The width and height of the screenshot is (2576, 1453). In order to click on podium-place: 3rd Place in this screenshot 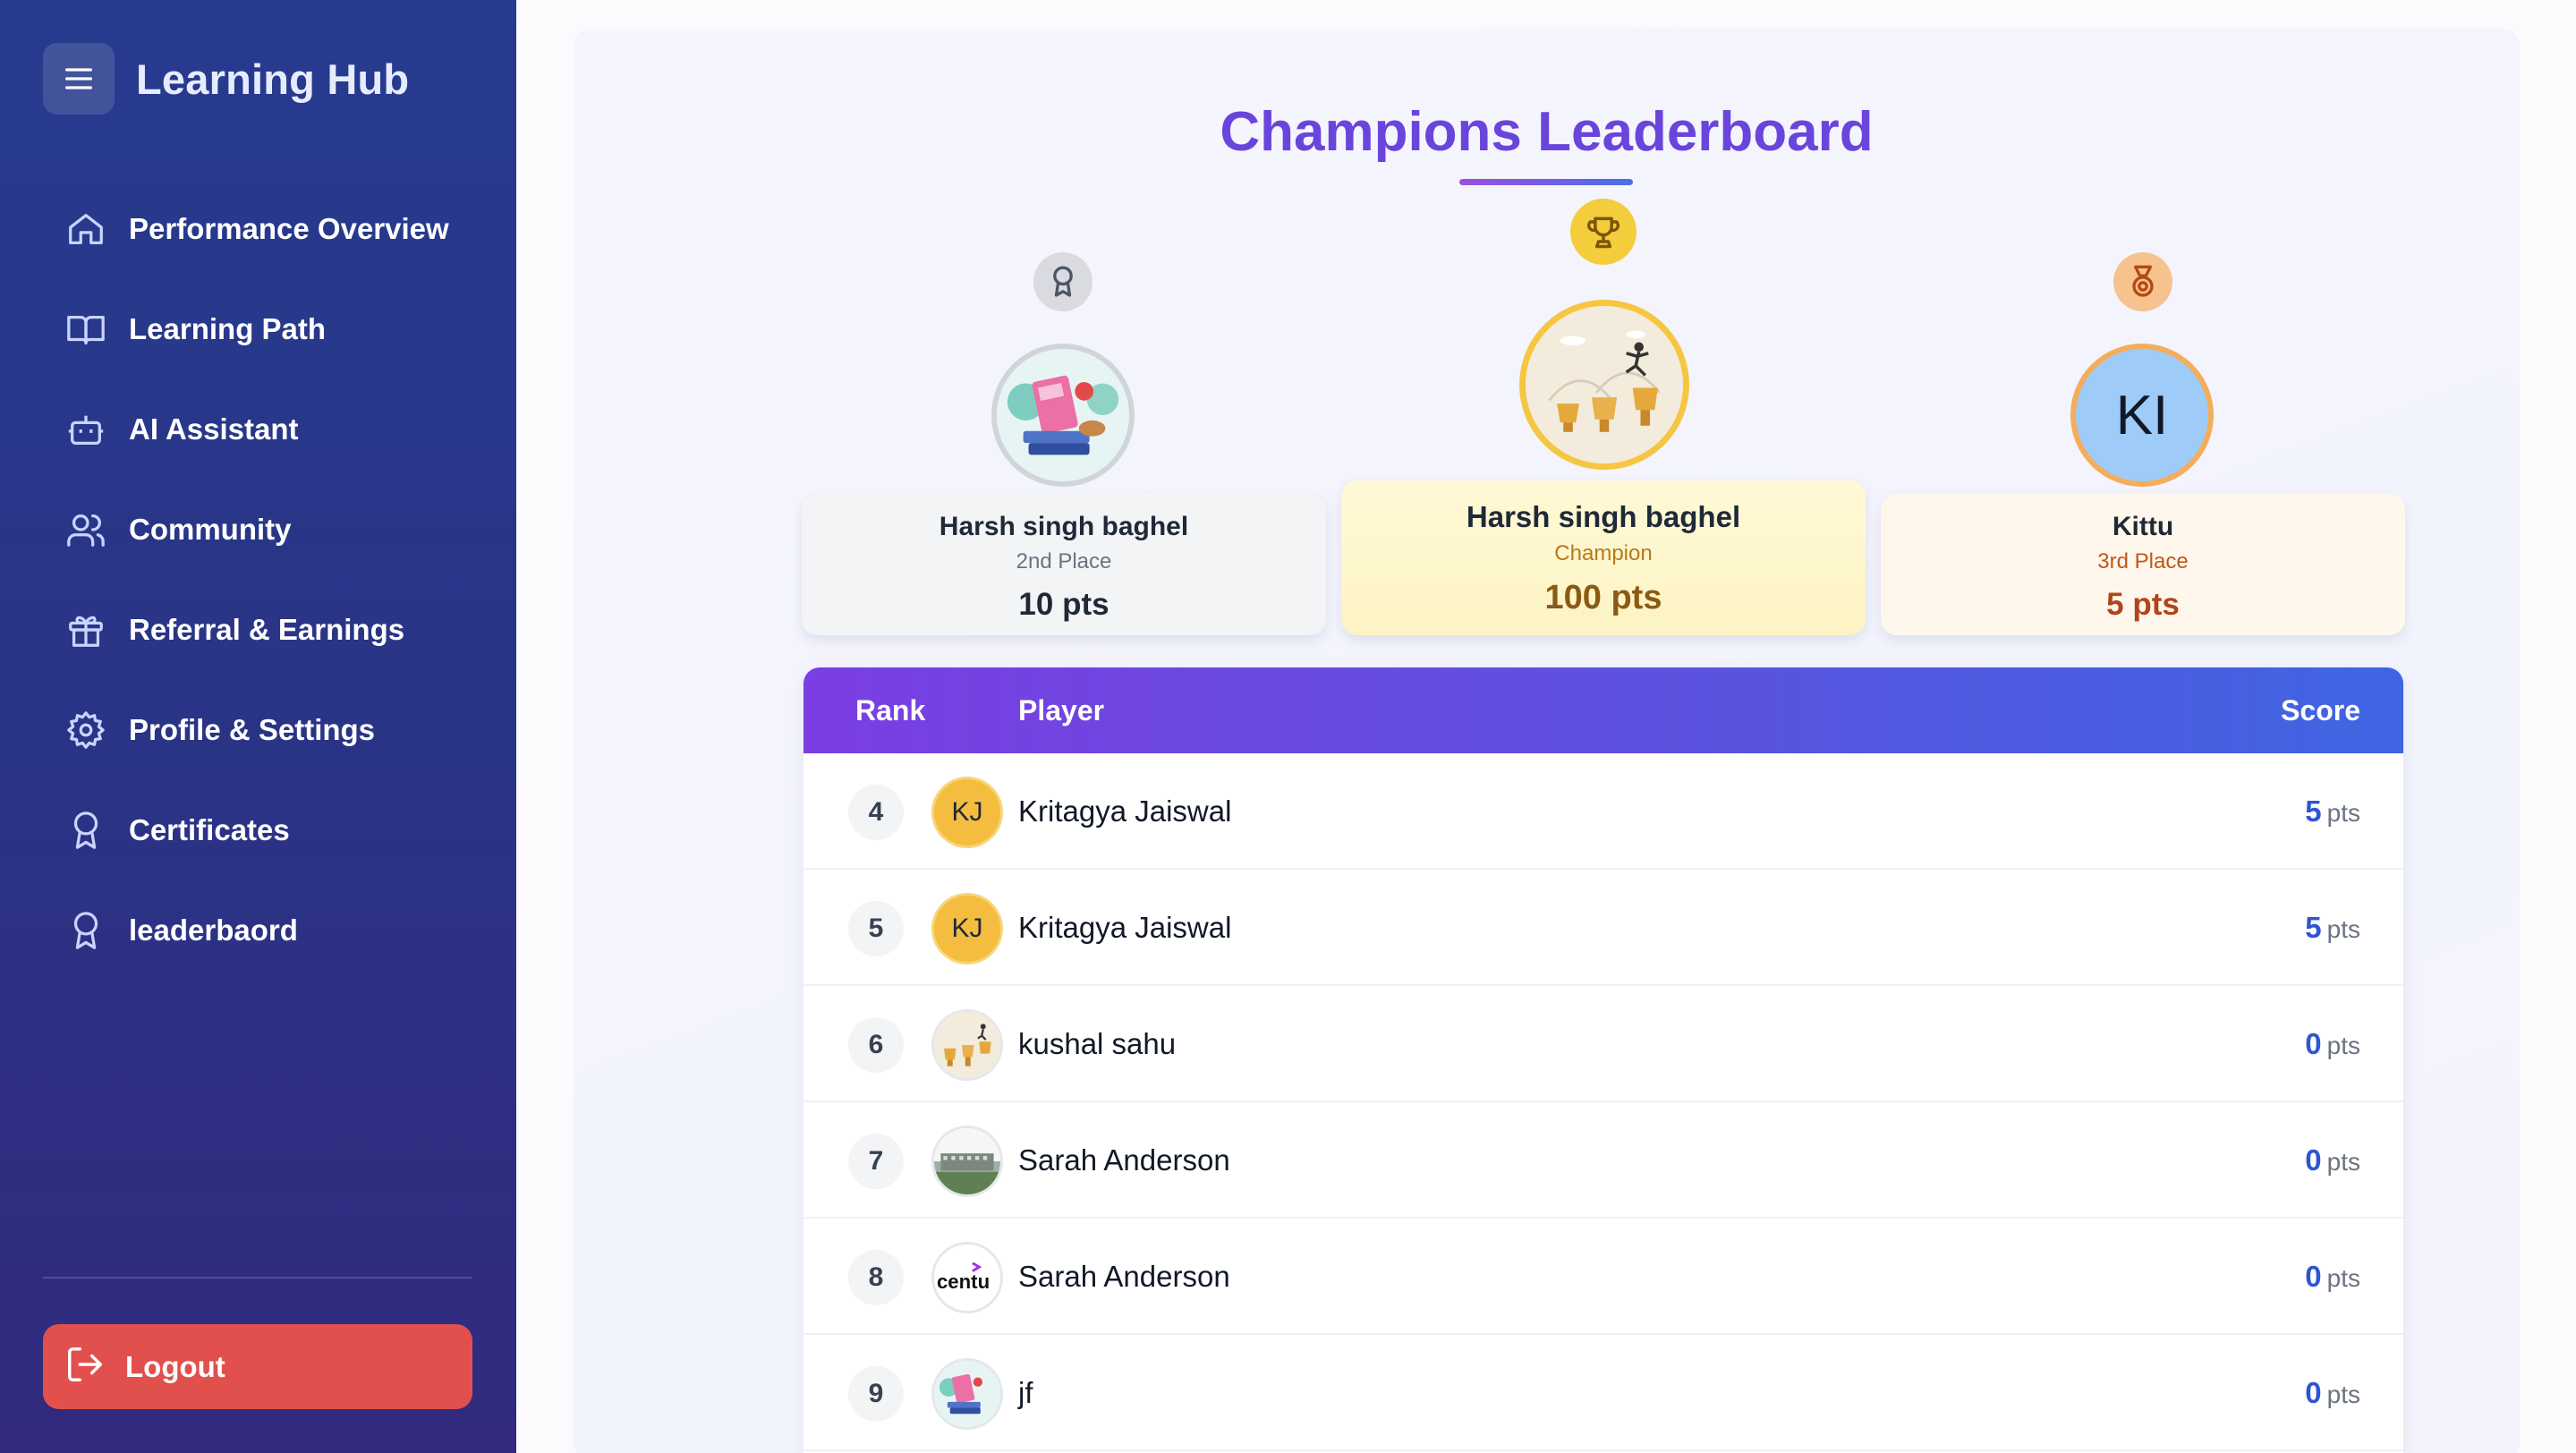, I will do `click(2143, 561)`.